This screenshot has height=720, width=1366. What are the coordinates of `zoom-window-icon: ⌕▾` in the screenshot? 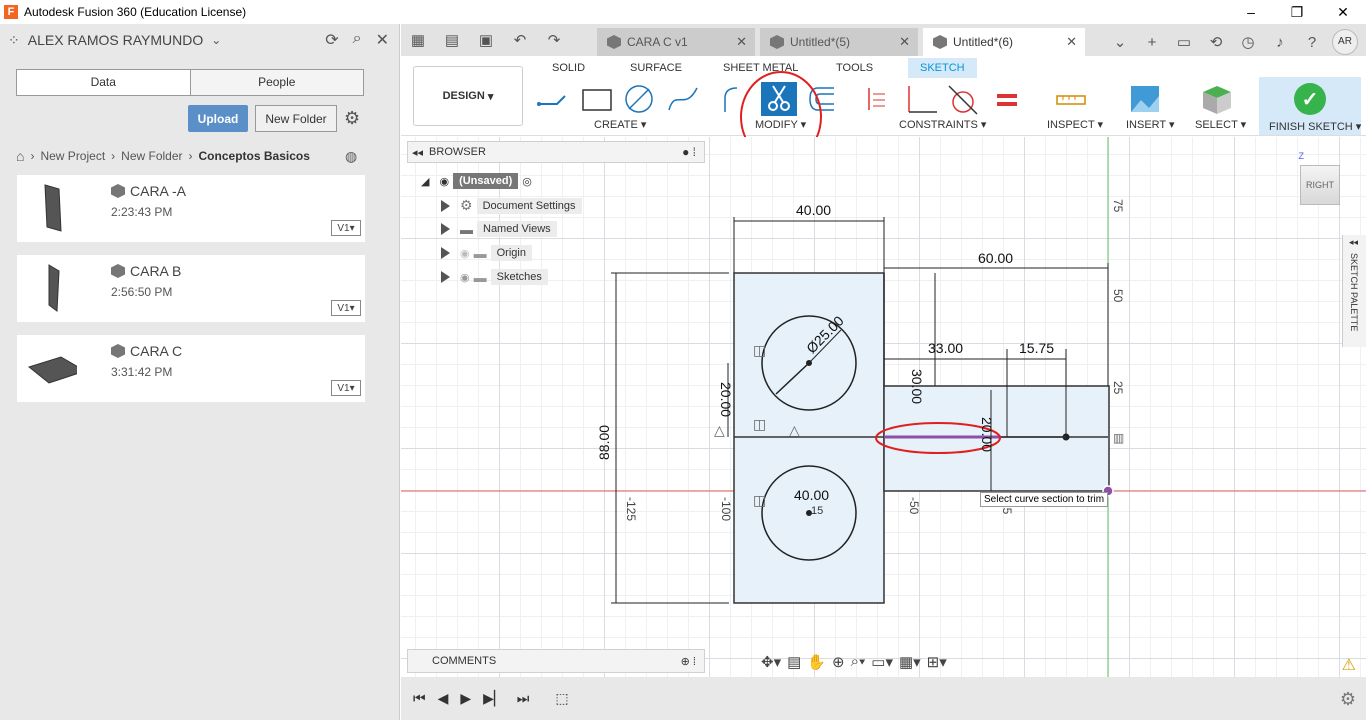 It's located at (858, 662).